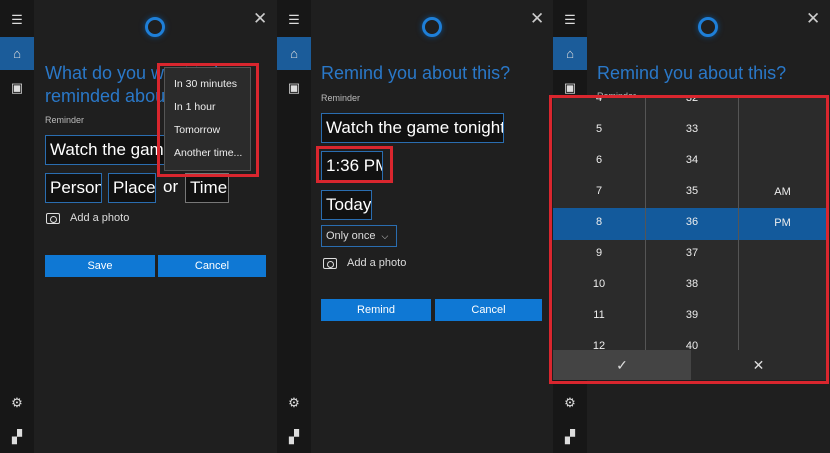 Image resolution: width=830 pixels, height=453 pixels. Describe the element at coordinates (171, 186) in the screenshot. I see `or-text: or` at that location.